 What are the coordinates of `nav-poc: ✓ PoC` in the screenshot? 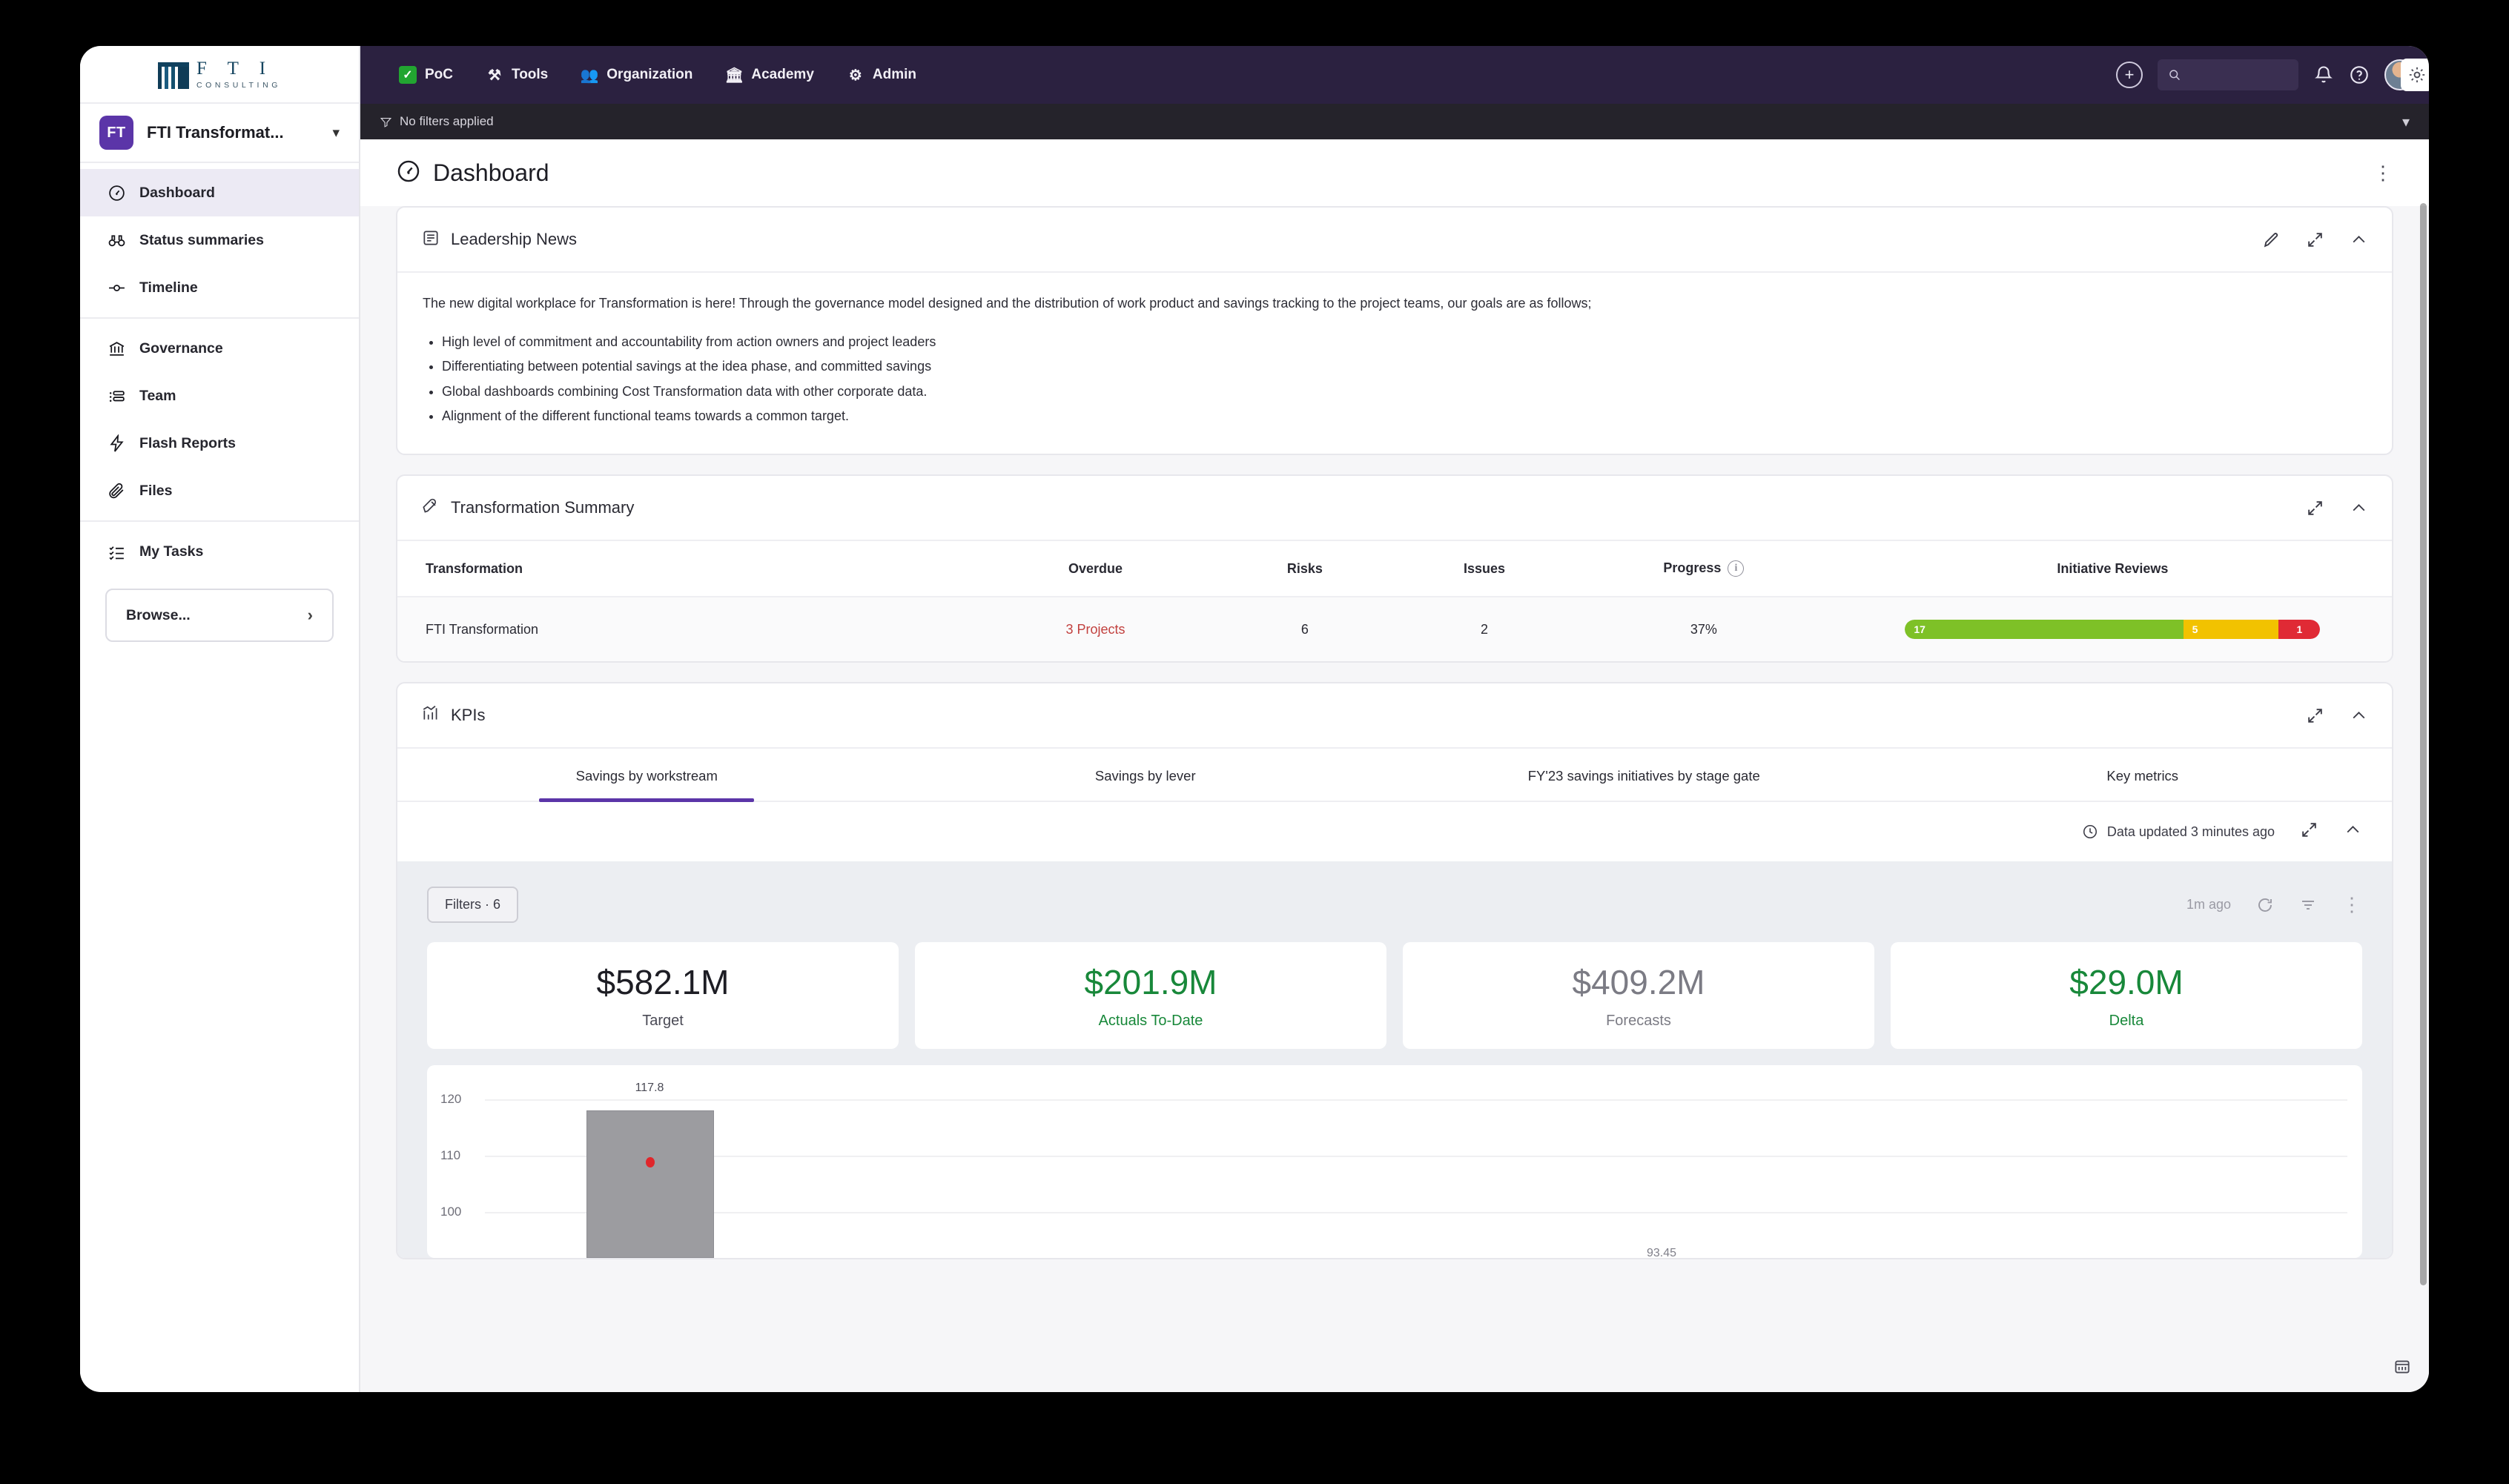 It's located at (426, 75).